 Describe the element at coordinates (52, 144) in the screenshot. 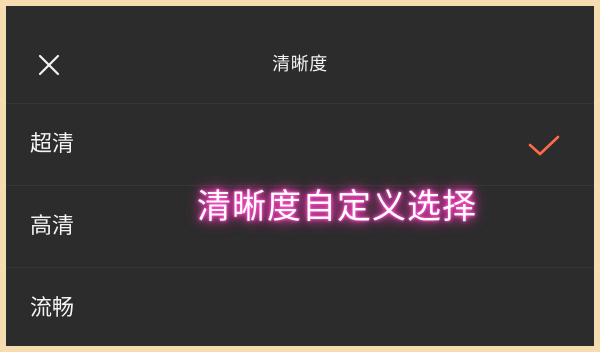

I see `quality-option-label: 超清` at that location.